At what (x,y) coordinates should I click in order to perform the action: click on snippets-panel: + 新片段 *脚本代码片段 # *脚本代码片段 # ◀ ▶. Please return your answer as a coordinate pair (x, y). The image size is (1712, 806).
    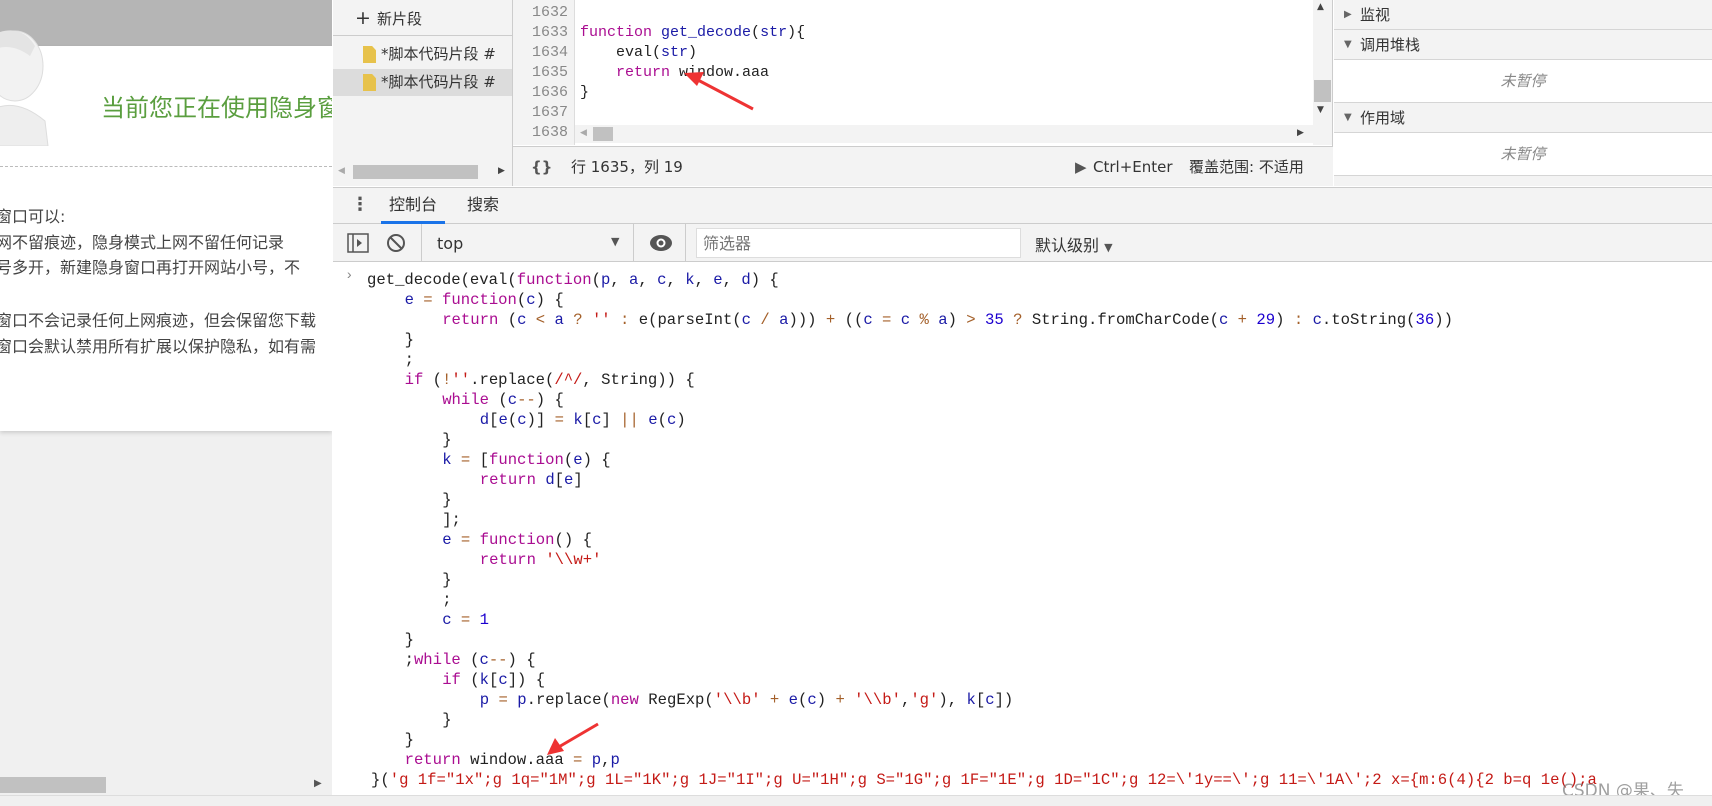
    Looking at the image, I should click on (423, 93).